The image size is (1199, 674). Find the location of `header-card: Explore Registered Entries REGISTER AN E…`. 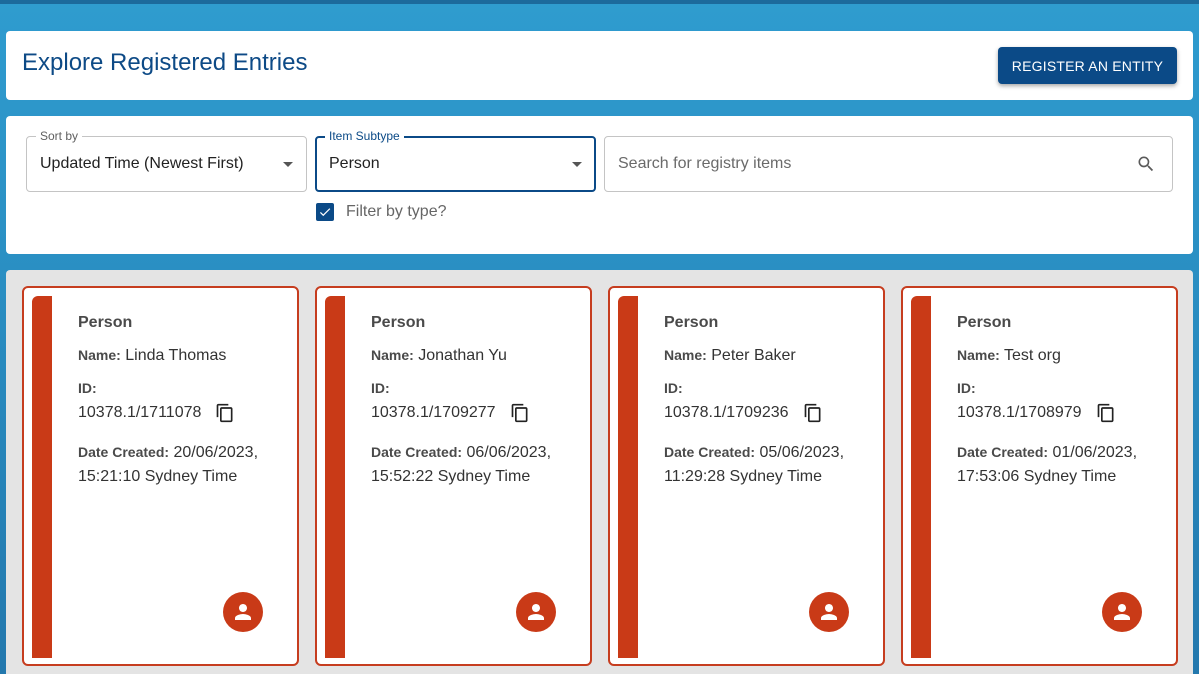

header-card: Explore Registered Entries REGISTER AN E… is located at coordinates (599, 65).